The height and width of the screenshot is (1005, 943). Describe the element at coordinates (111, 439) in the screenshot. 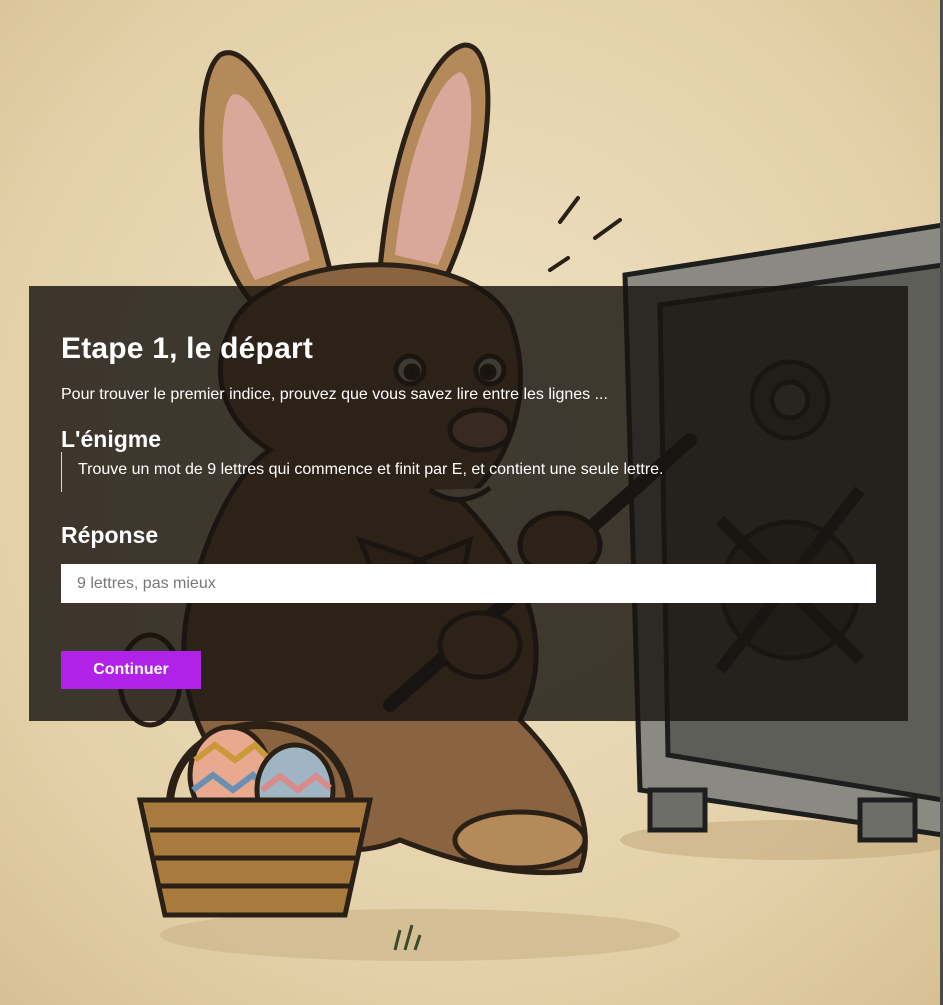

I see `enigma-heading: L'énigme` at that location.